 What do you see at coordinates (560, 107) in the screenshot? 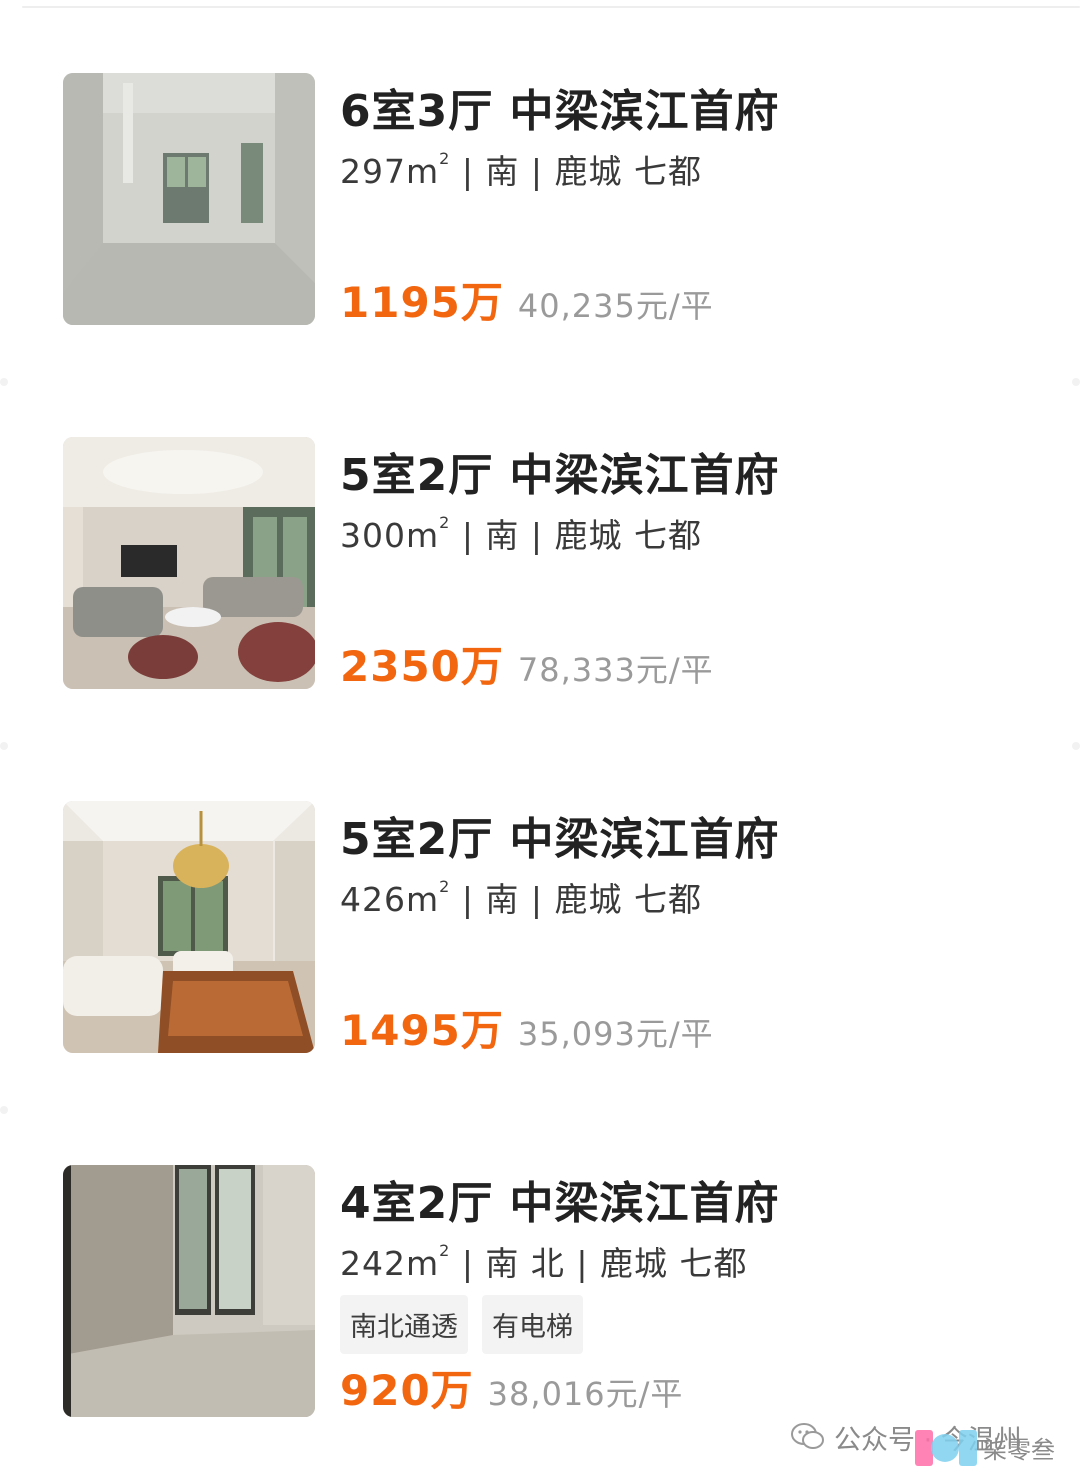
I see `listing-title: 6室3厅 中梁滨江首府` at bounding box center [560, 107].